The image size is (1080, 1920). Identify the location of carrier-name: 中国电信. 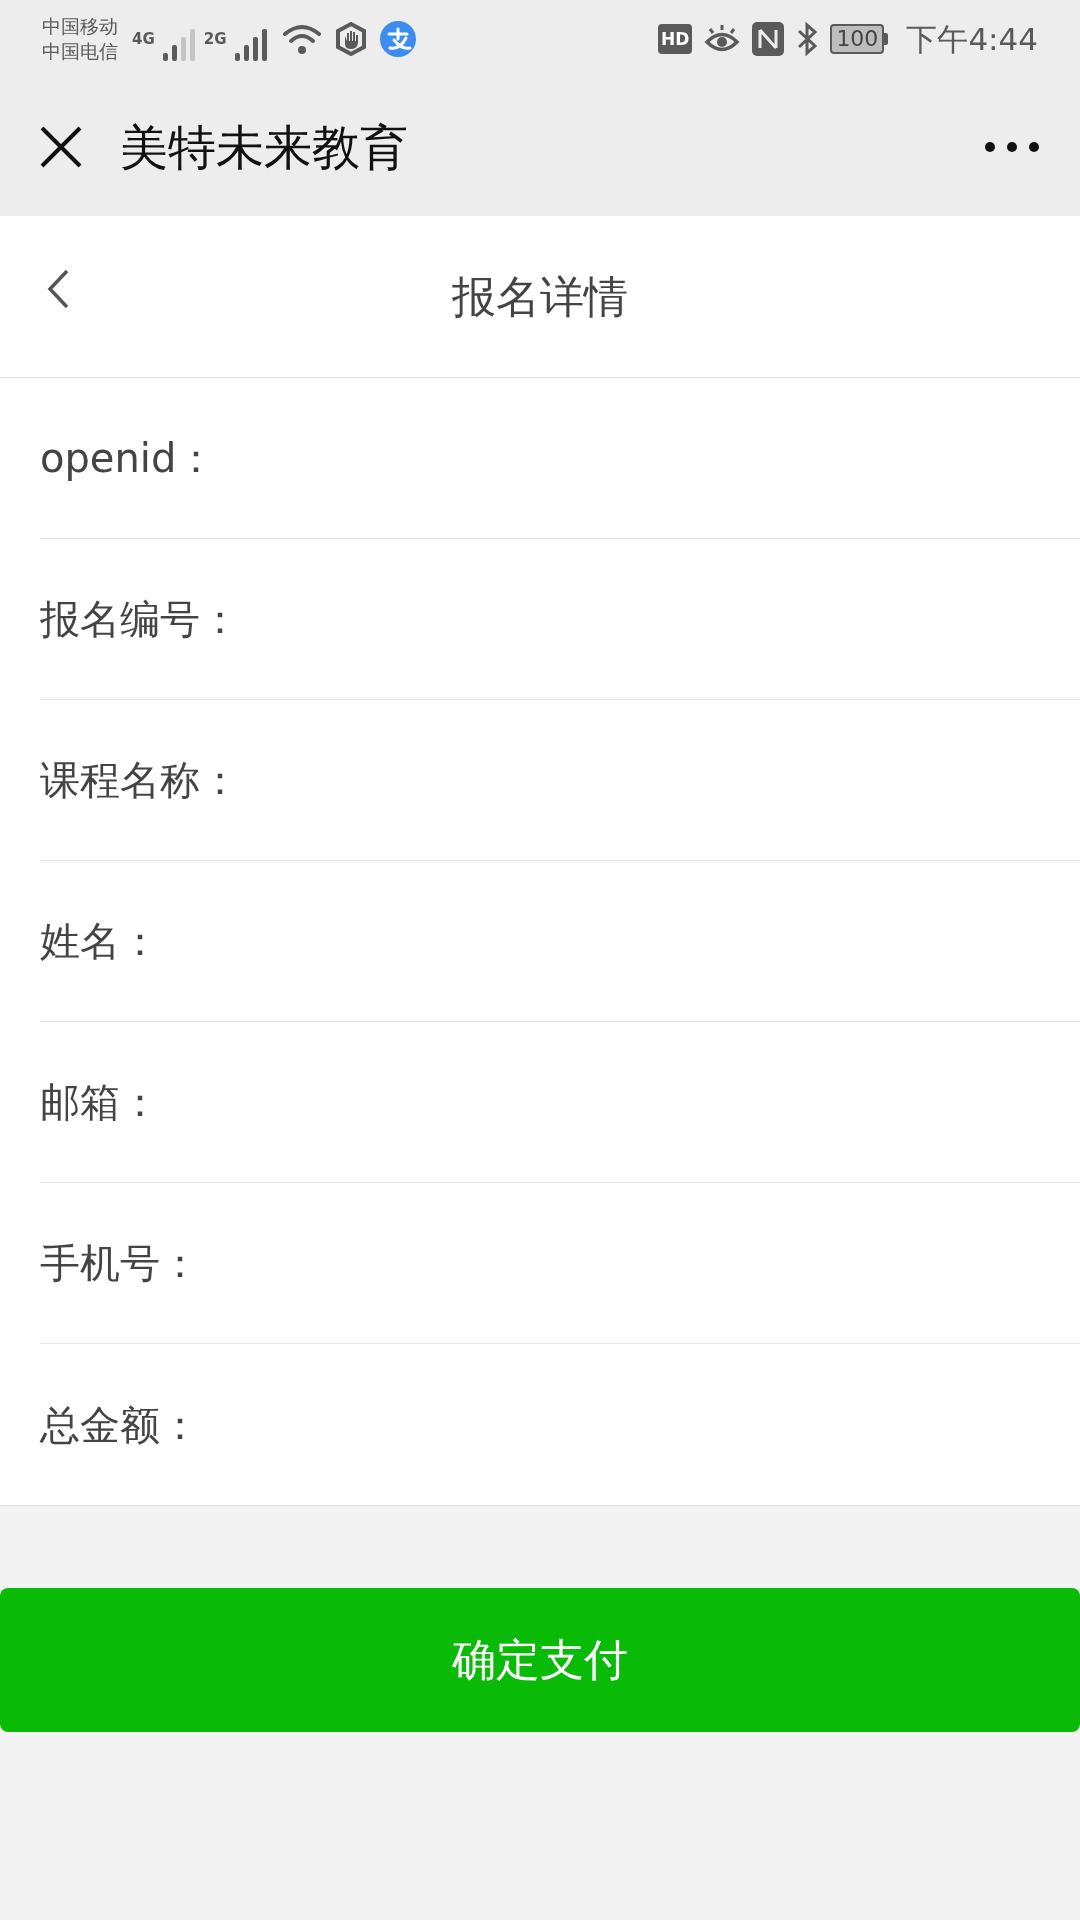
(80, 51).